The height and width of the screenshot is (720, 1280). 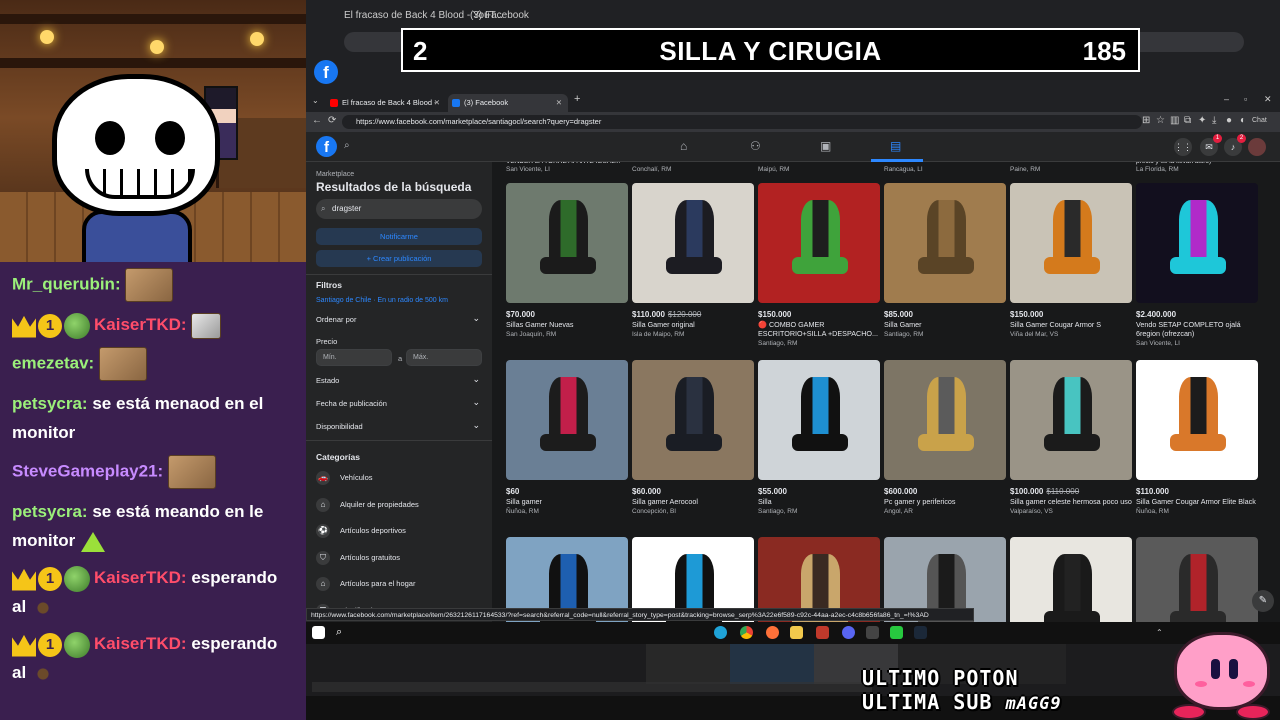 What do you see at coordinates (1146, 120) in the screenshot?
I see `extension-icon: ⊞` at bounding box center [1146, 120].